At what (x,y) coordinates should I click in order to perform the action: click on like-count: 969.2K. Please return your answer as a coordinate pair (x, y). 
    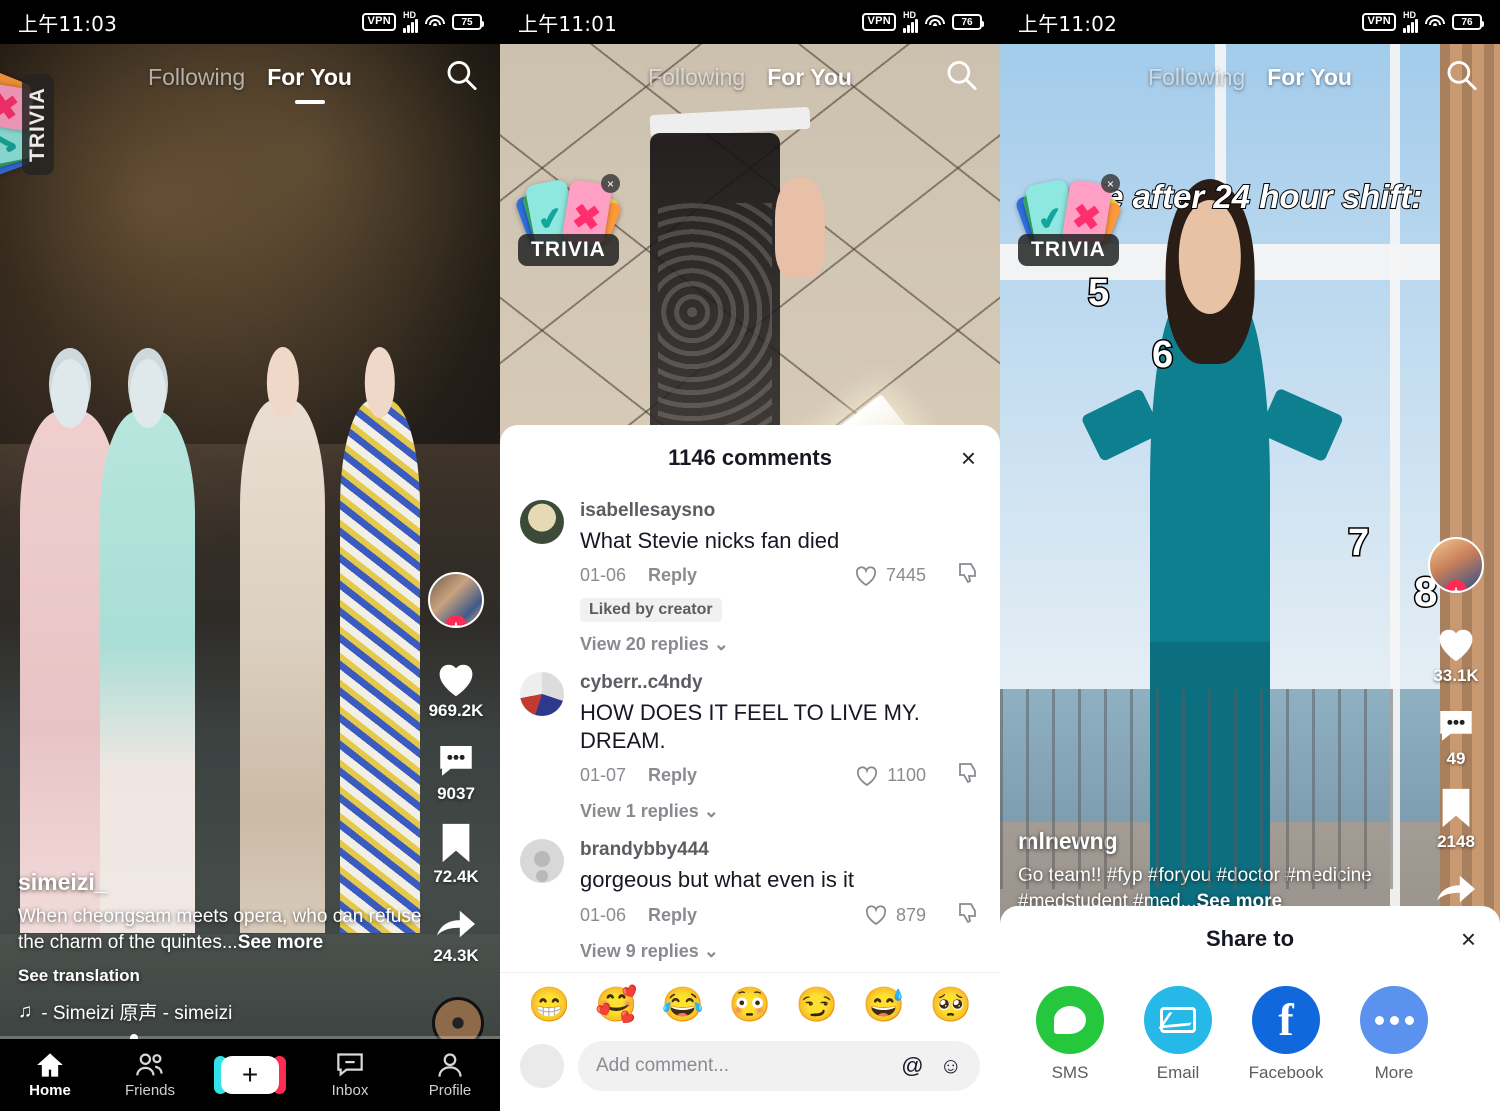
    Looking at the image, I should click on (456, 710).